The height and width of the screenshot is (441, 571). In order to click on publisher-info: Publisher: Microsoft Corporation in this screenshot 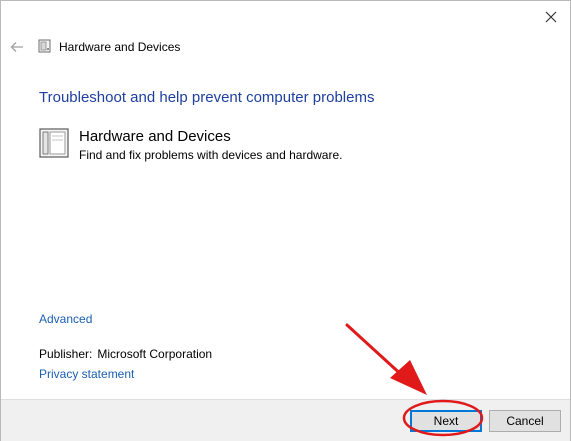, I will do `click(125, 354)`.